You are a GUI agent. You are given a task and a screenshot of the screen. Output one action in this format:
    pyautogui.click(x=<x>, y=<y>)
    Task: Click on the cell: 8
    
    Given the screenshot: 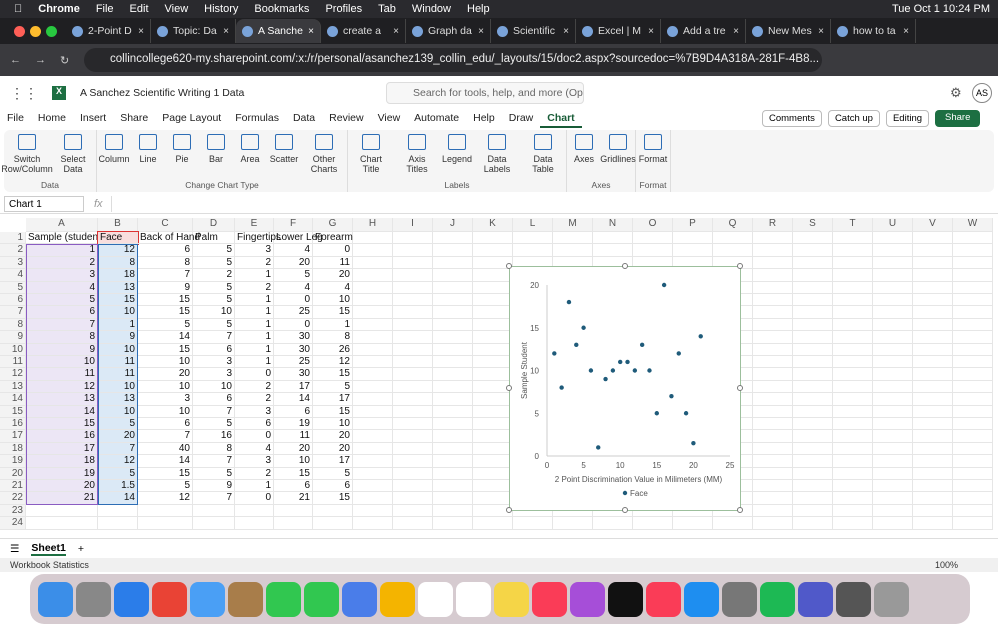 What is the action you would take?
    pyautogui.click(x=333, y=337)
    